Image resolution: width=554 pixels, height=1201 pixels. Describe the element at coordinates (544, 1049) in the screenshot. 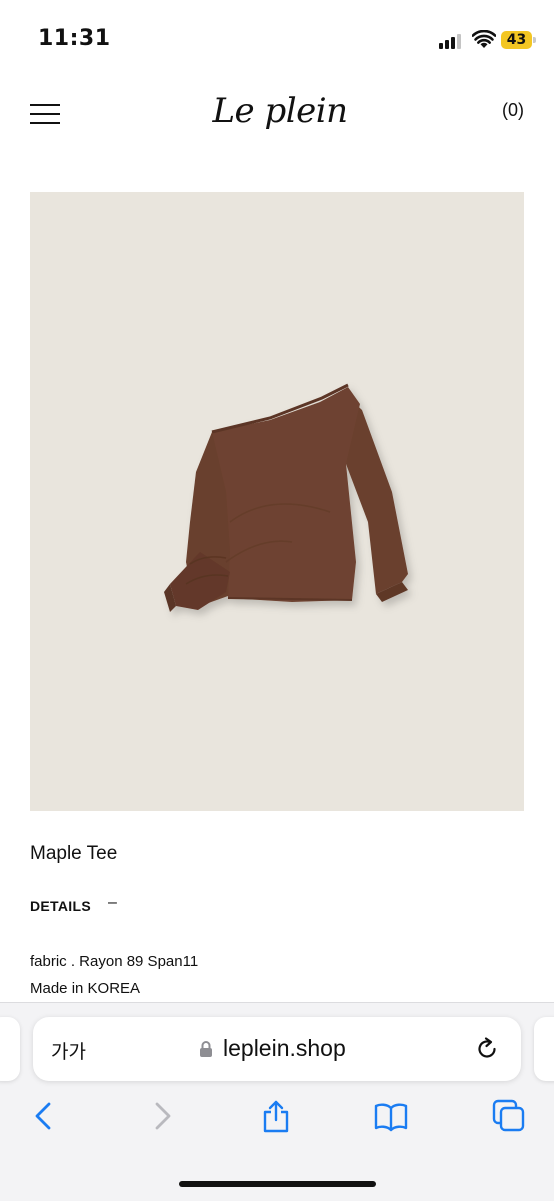

I see `next-tab-preview` at that location.